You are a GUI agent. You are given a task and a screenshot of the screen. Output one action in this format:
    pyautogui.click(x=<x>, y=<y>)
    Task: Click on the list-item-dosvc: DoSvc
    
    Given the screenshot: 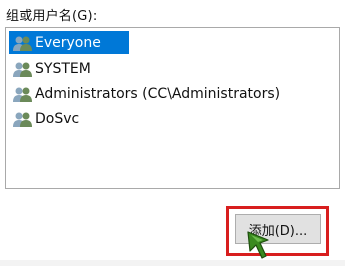 What is the action you would take?
    pyautogui.click(x=44, y=118)
    